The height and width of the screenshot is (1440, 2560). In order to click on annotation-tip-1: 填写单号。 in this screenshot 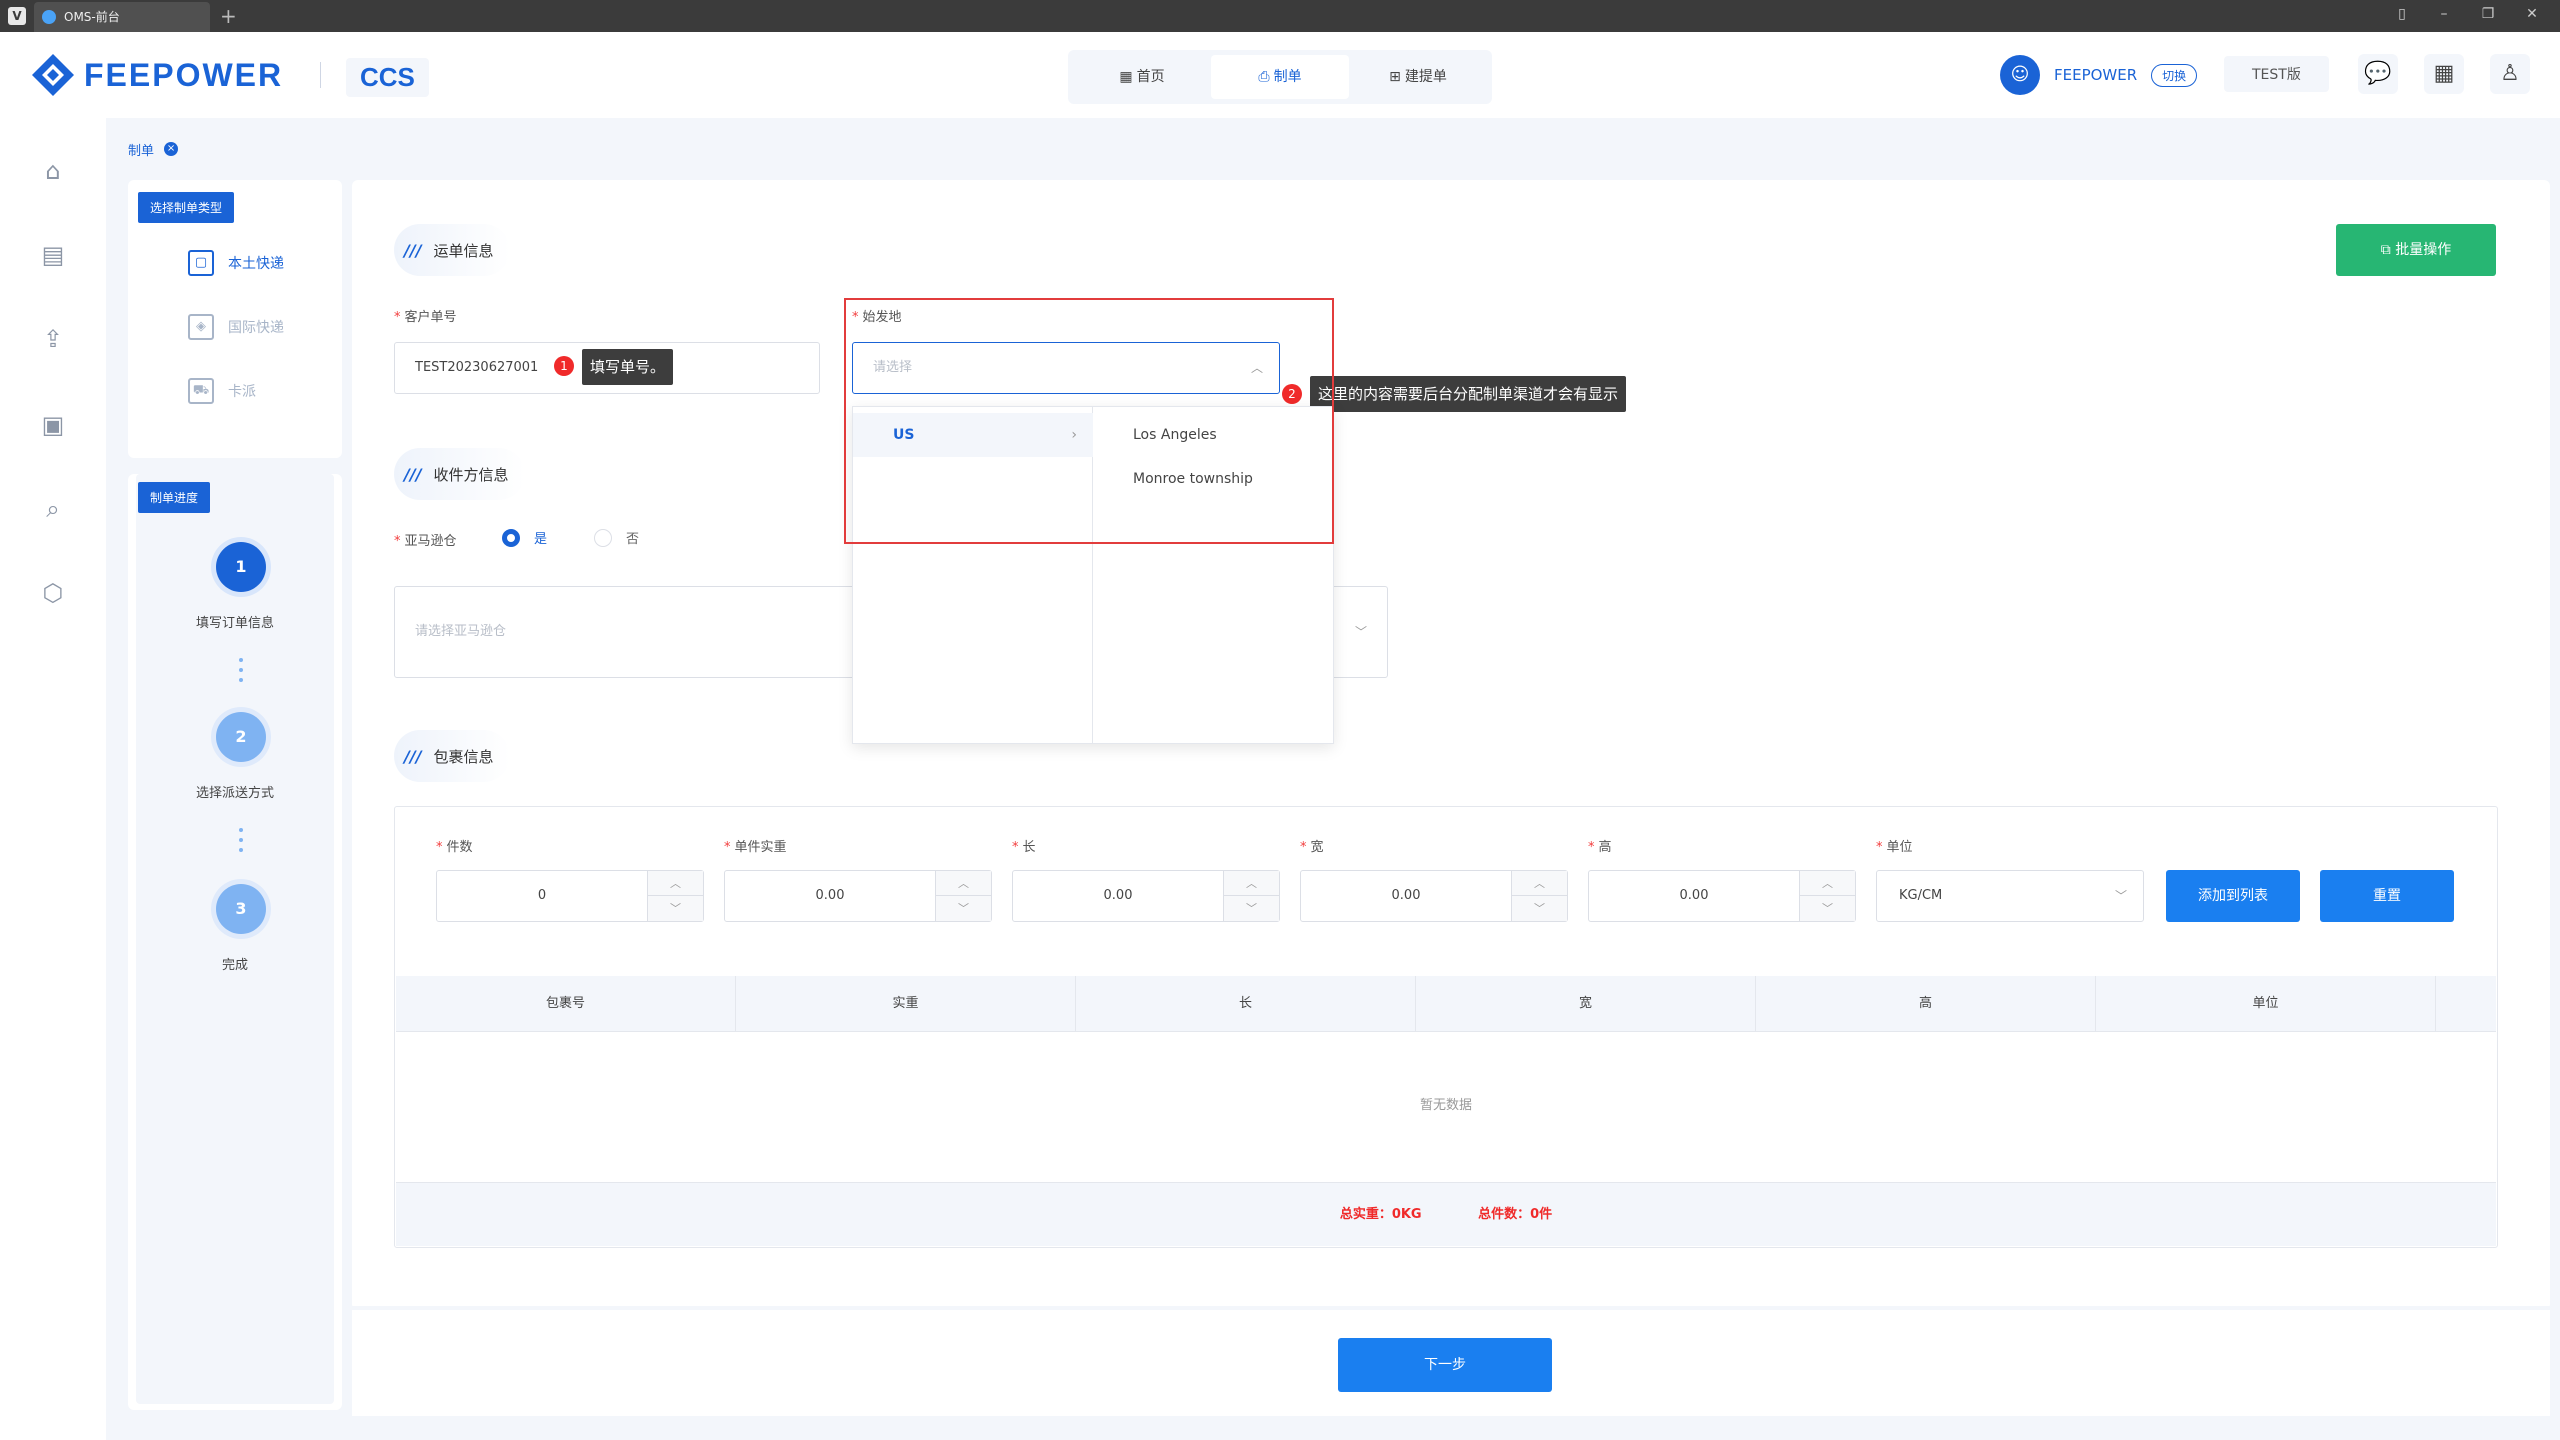, I will do `click(628, 367)`.